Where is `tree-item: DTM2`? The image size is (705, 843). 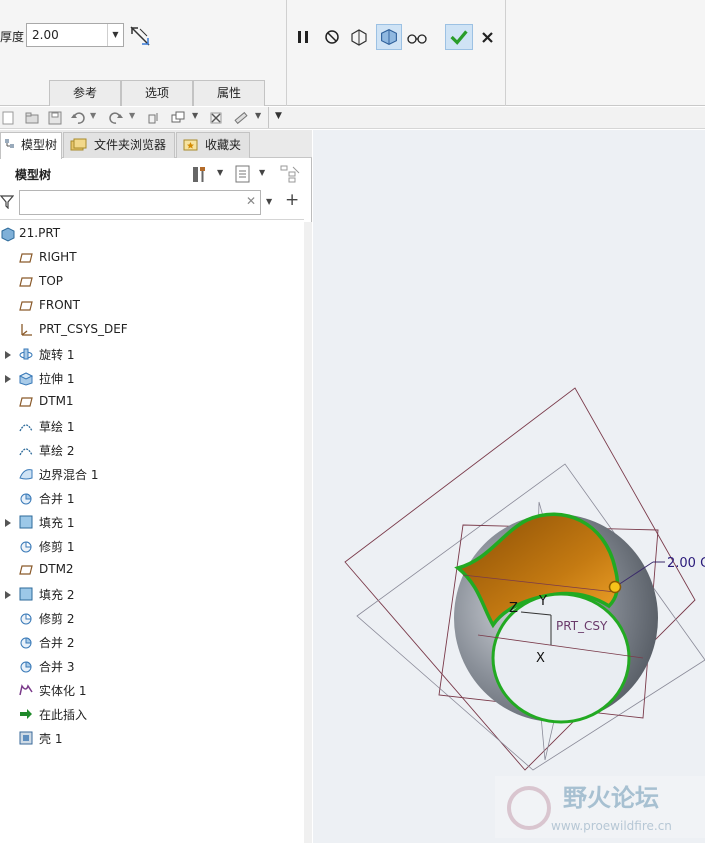 tree-item: DTM2 is located at coordinates (152, 570).